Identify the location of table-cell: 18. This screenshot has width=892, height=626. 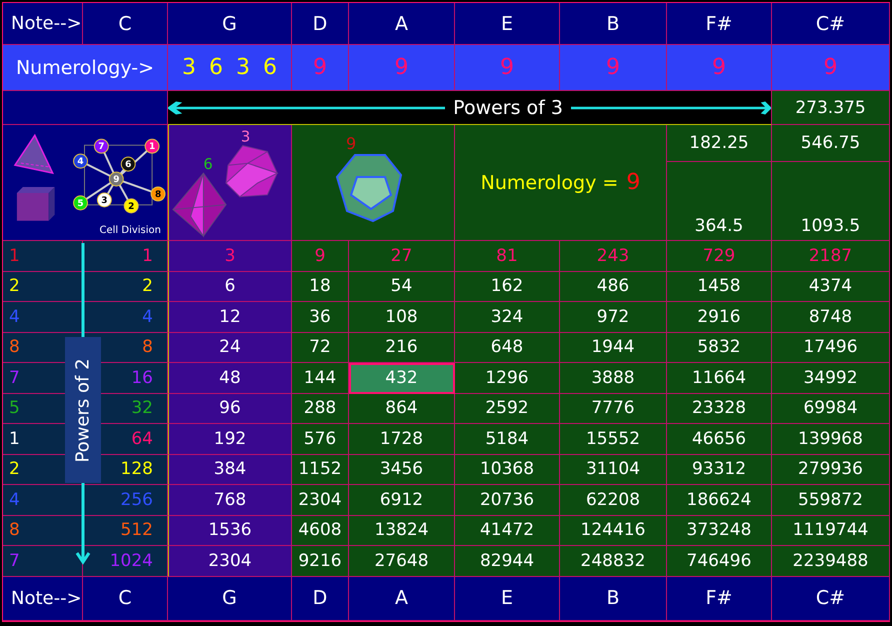
(320, 287).